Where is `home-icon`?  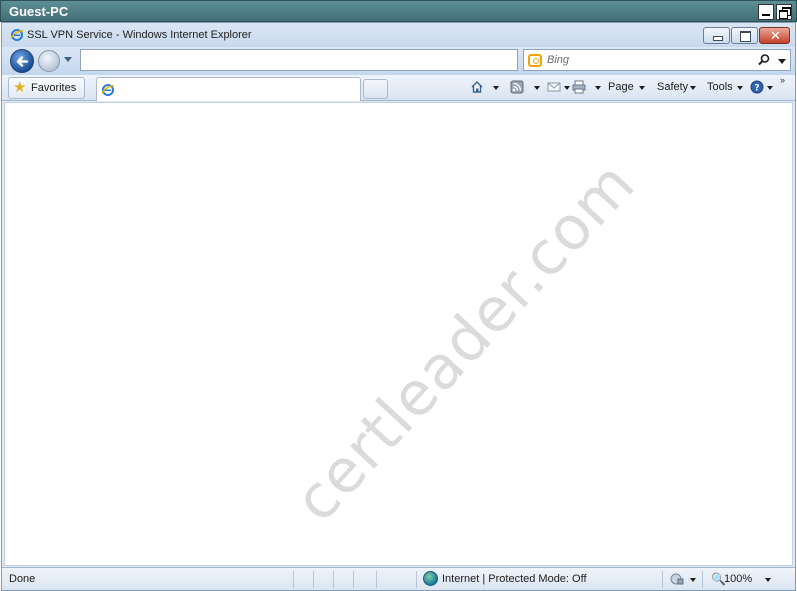 home-icon is located at coordinates (477, 87).